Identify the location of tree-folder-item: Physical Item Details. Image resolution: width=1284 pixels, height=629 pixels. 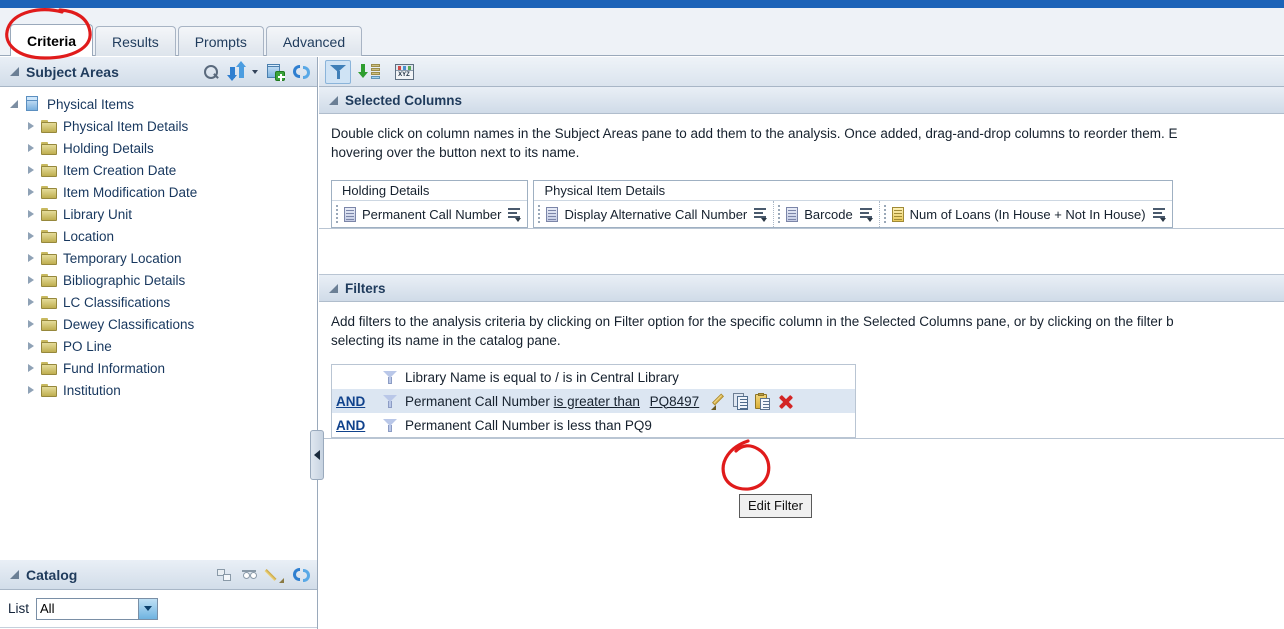
(163, 126).